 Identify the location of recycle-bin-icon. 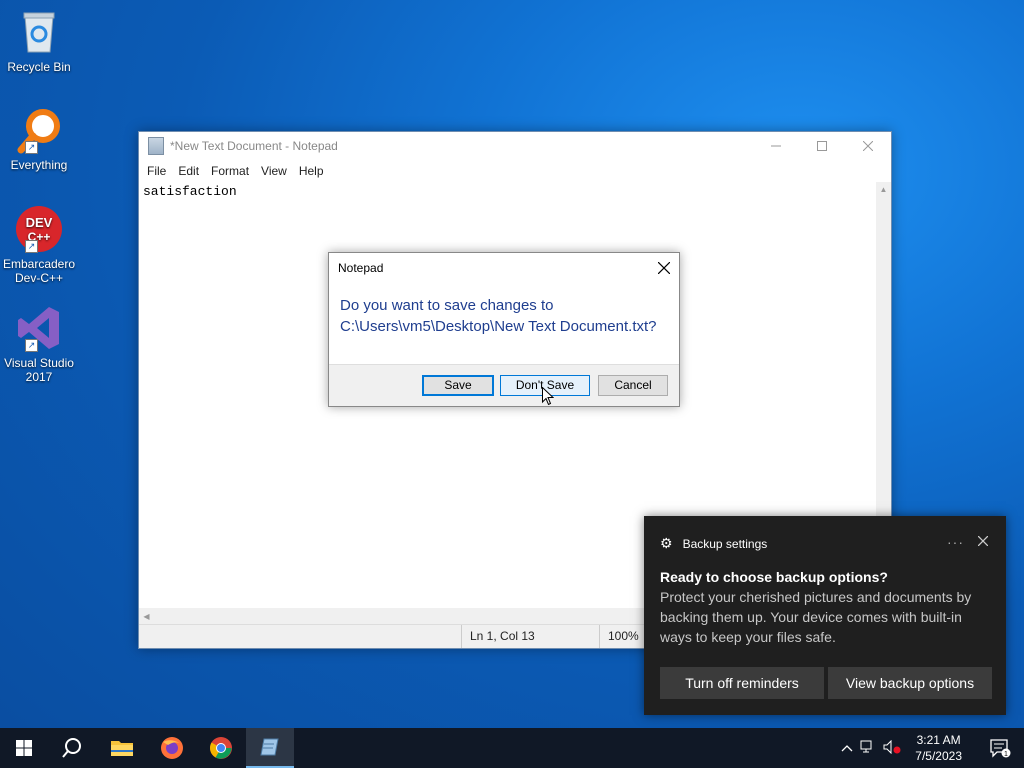
(39, 32).